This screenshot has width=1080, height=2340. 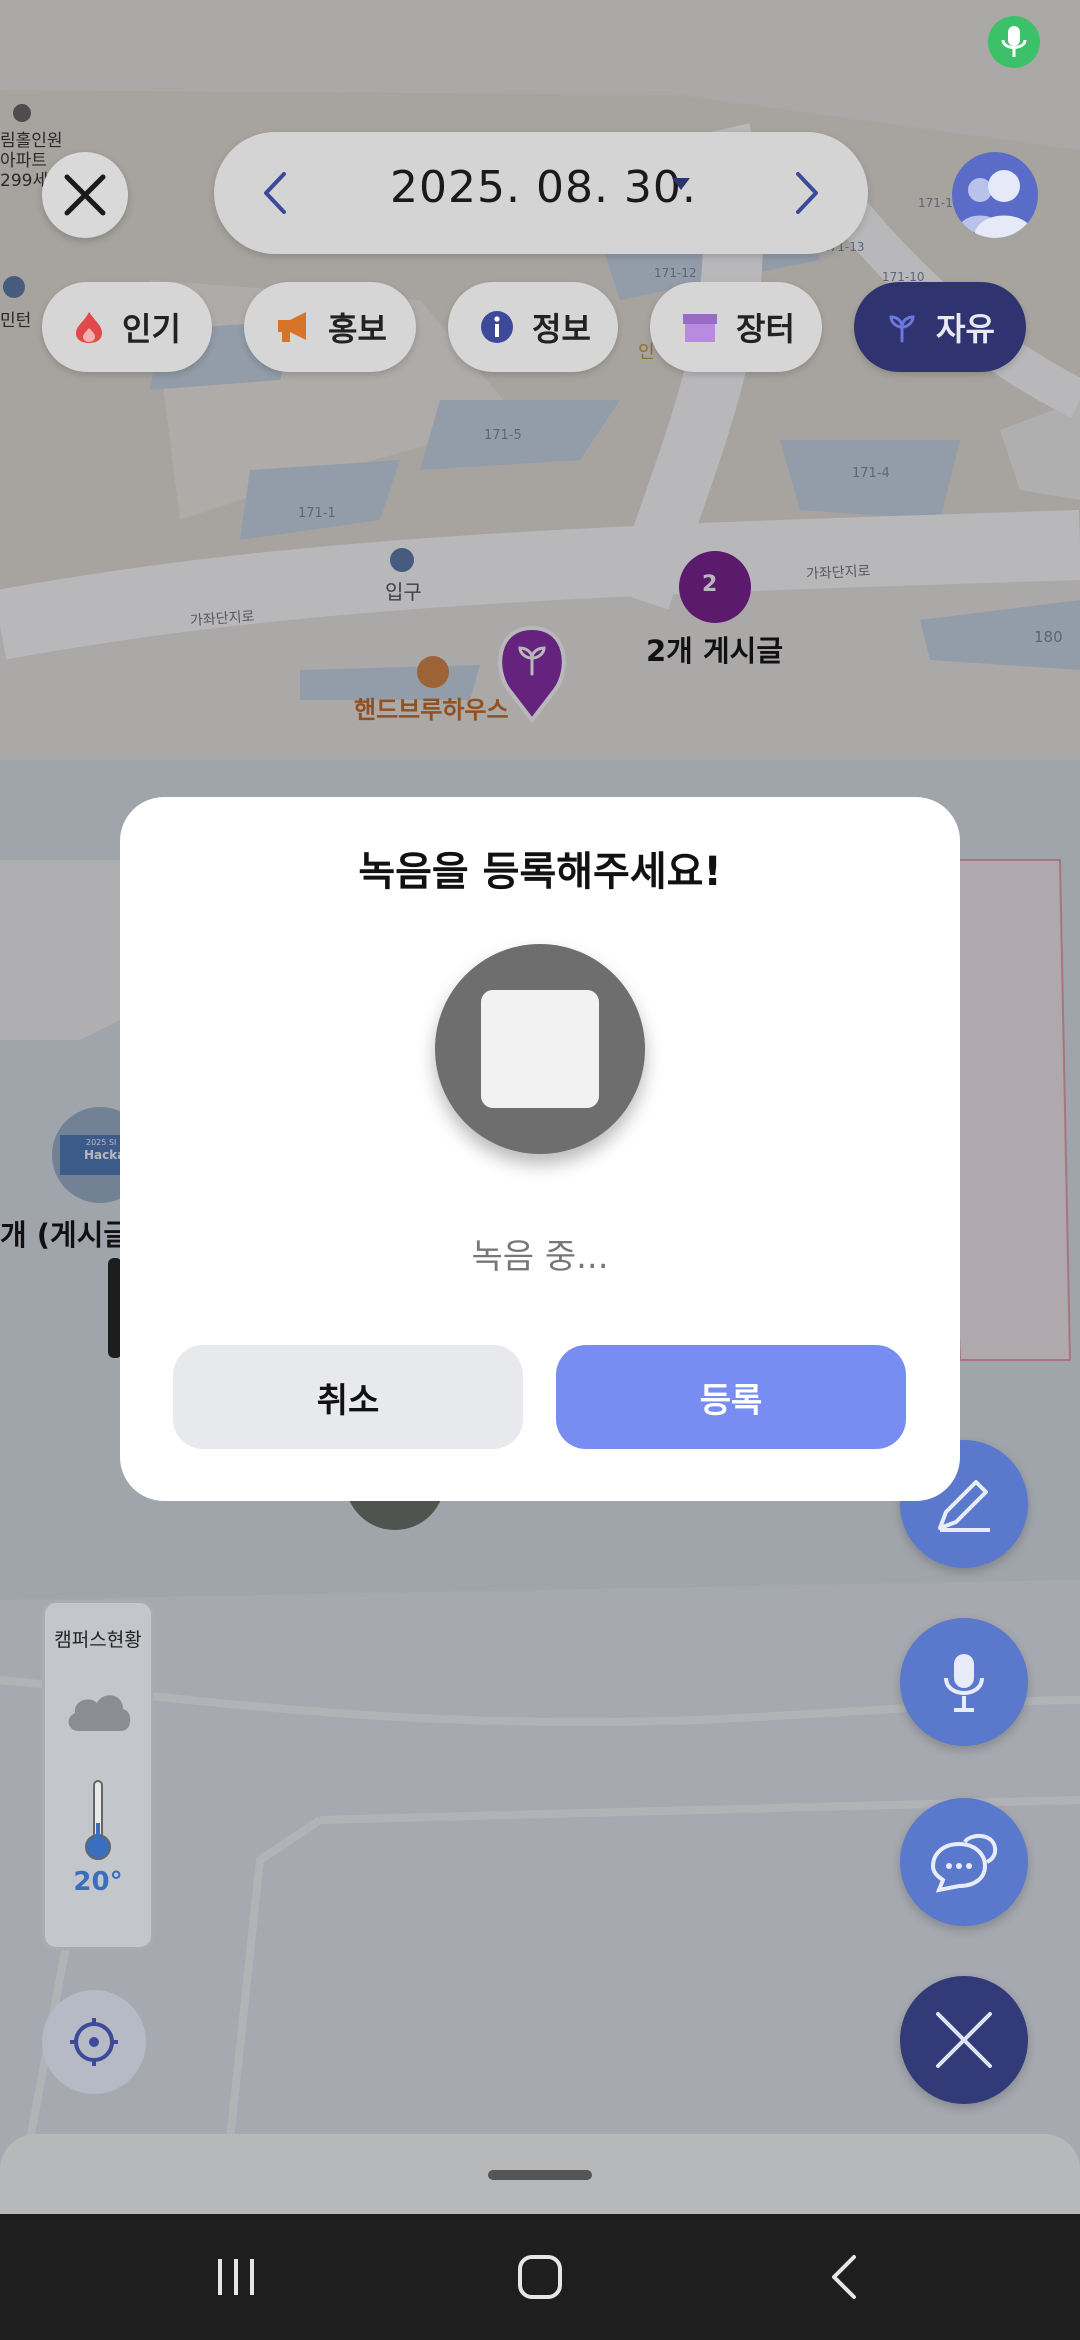 I want to click on chevron-left-icon, so click(x=275, y=193).